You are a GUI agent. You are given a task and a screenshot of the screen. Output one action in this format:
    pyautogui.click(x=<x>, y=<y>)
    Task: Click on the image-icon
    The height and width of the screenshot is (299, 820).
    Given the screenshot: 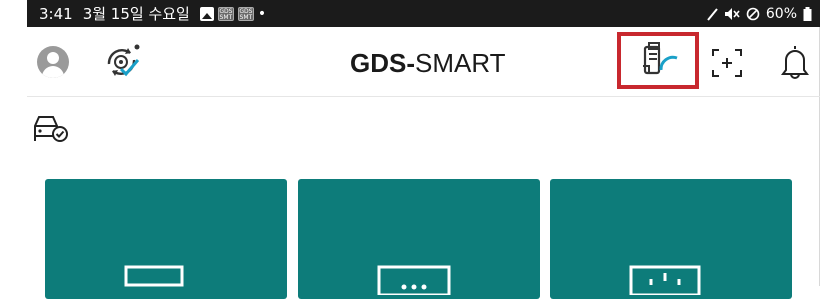 What is the action you would take?
    pyautogui.click(x=206, y=13)
    